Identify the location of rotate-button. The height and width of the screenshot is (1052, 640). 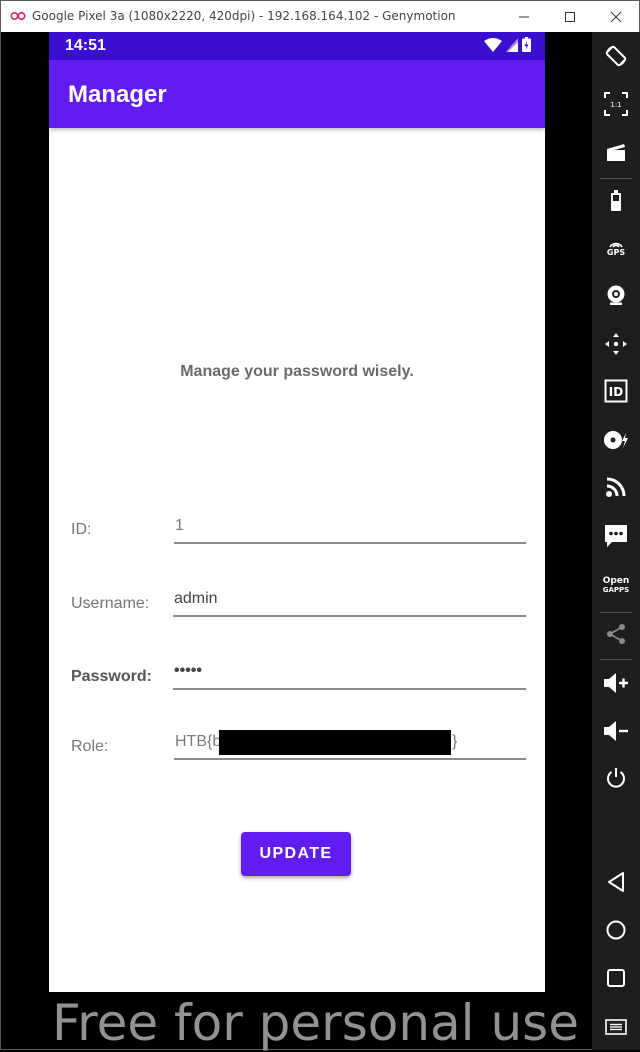
(616, 56).